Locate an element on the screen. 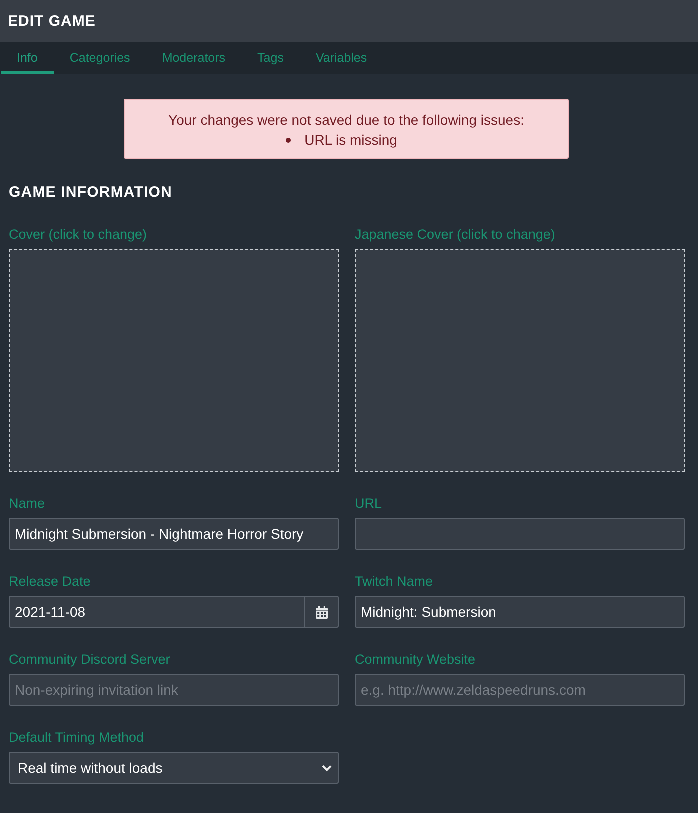  field-label: Cover (click to change) is located at coordinates (78, 235).